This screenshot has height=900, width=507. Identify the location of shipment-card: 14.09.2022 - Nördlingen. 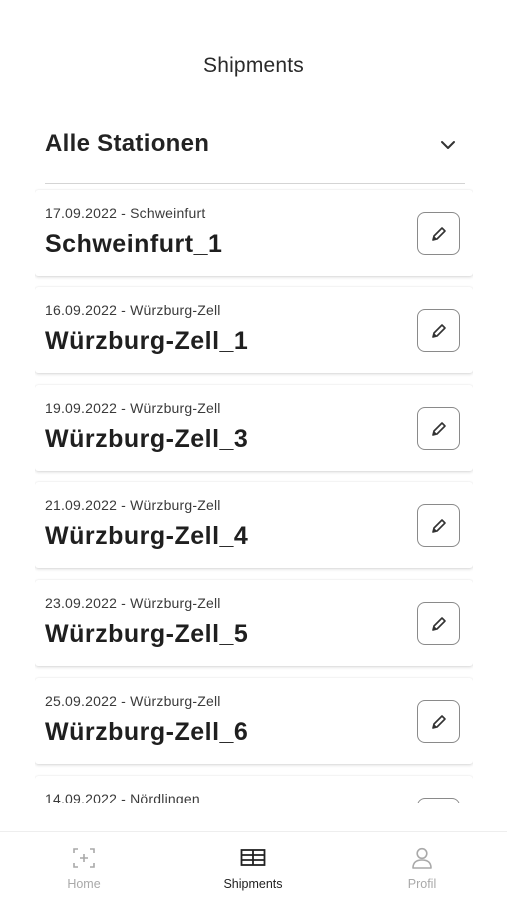
(254, 789).